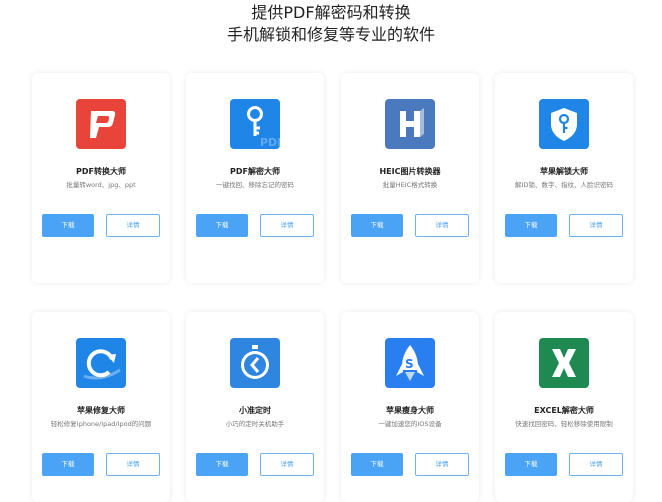 This screenshot has width=662, height=502. What do you see at coordinates (101, 410) in the screenshot?
I see `card-title: 苹果修复大师` at bounding box center [101, 410].